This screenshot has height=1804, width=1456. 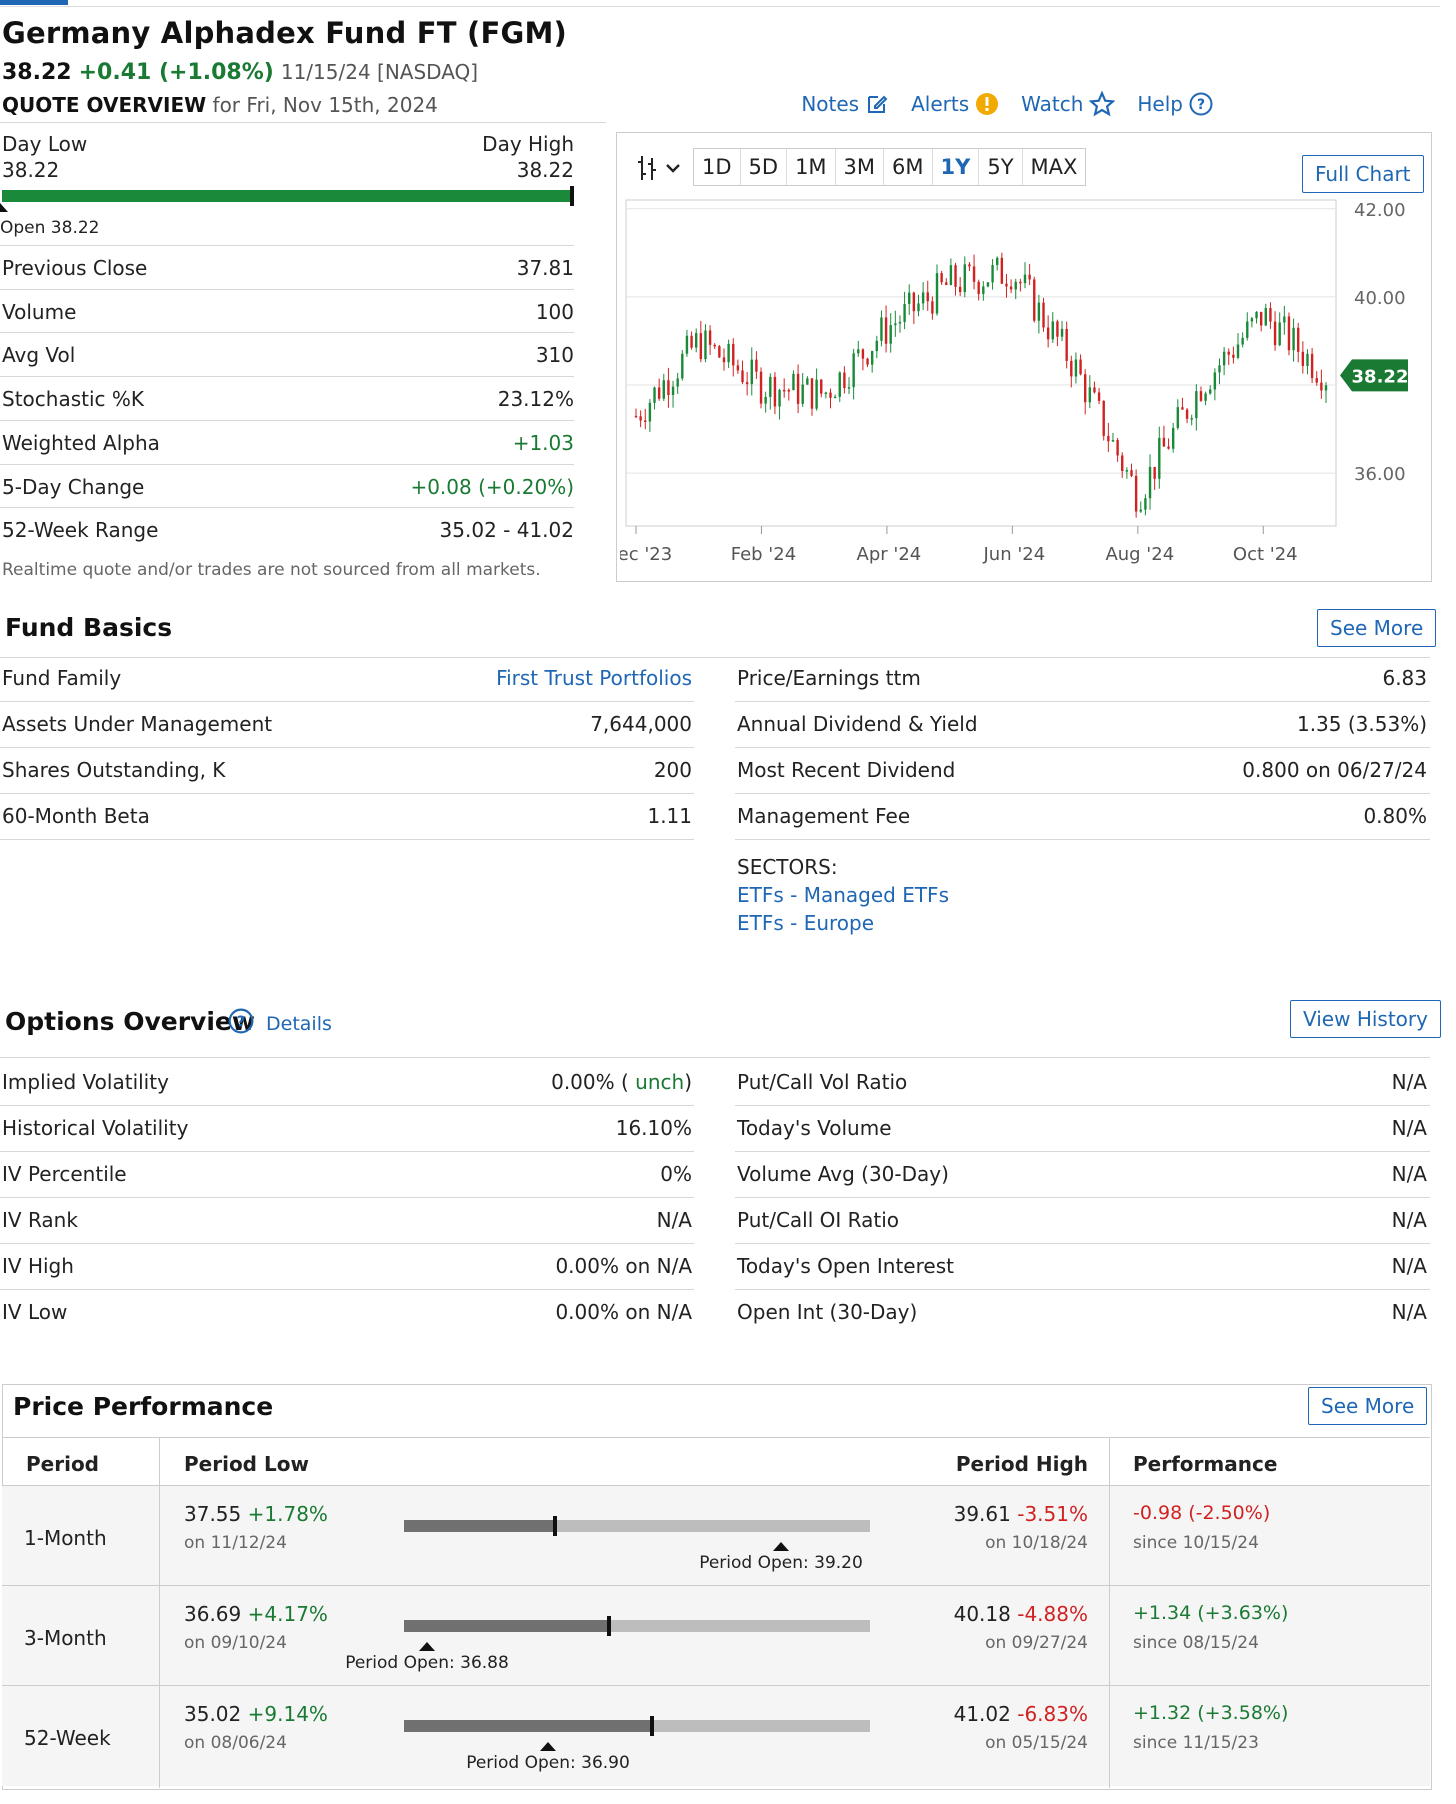 I want to click on period-low-value: 37.55, so click(x=213, y=1514).